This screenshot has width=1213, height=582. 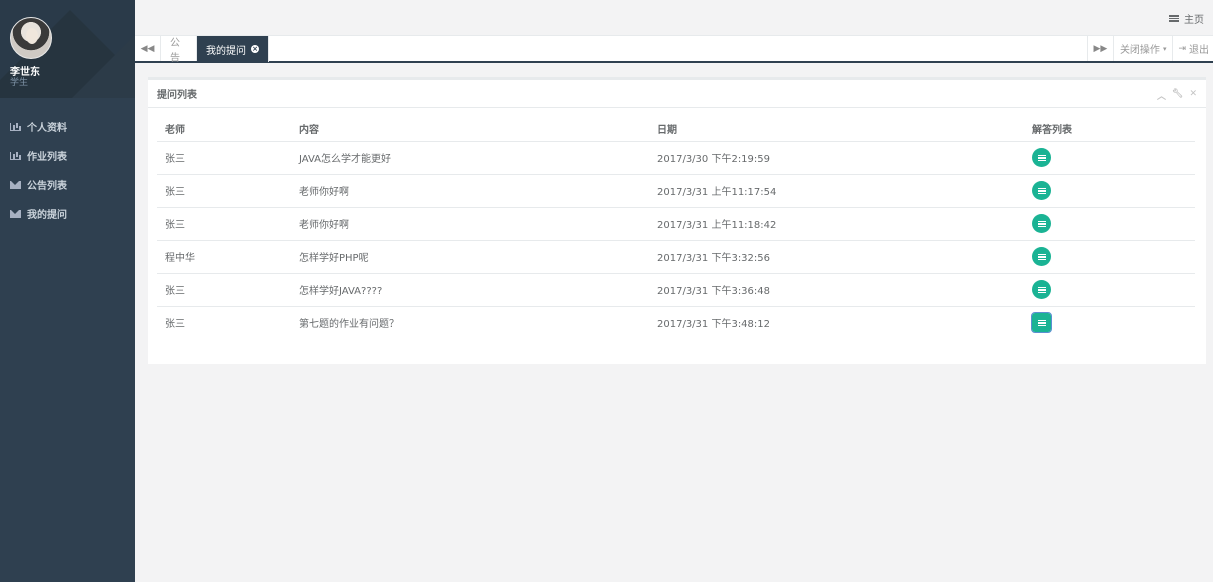 What do you see at coordinates (836, 290) in the screenshot?
I see `cell-date: 2017/3/31 下午3:36:48` at bounding box center [836, 290].